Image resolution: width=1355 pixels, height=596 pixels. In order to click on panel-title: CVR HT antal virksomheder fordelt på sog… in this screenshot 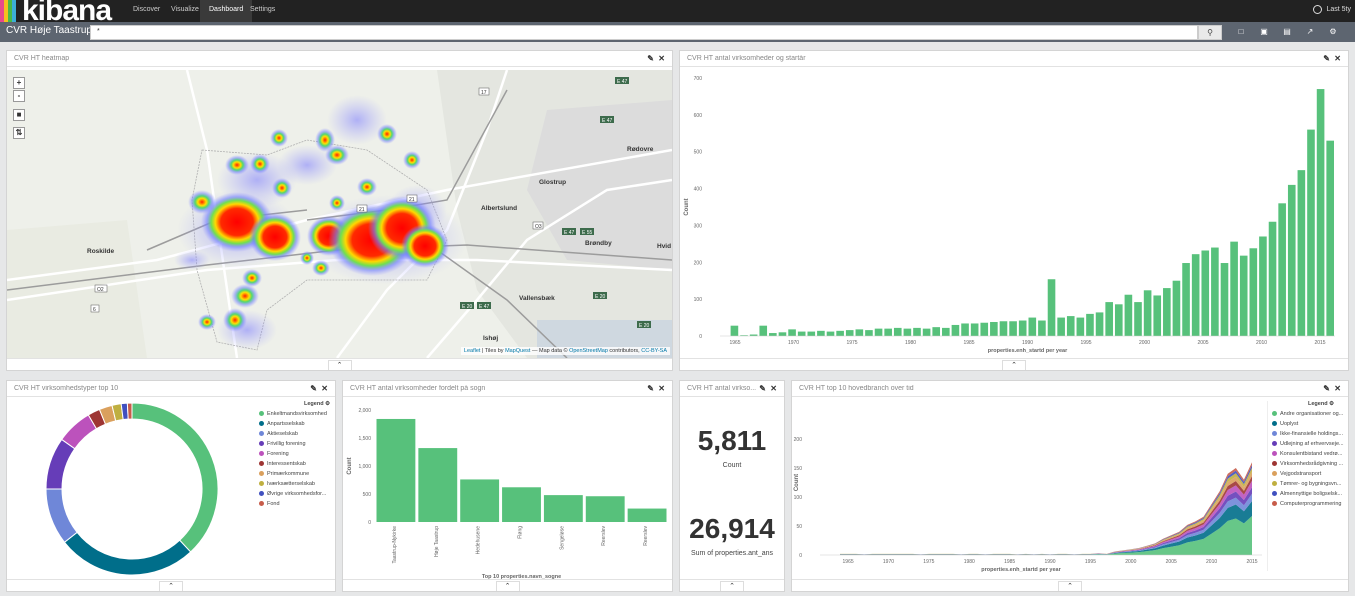, I will do `click(418, 388)`.